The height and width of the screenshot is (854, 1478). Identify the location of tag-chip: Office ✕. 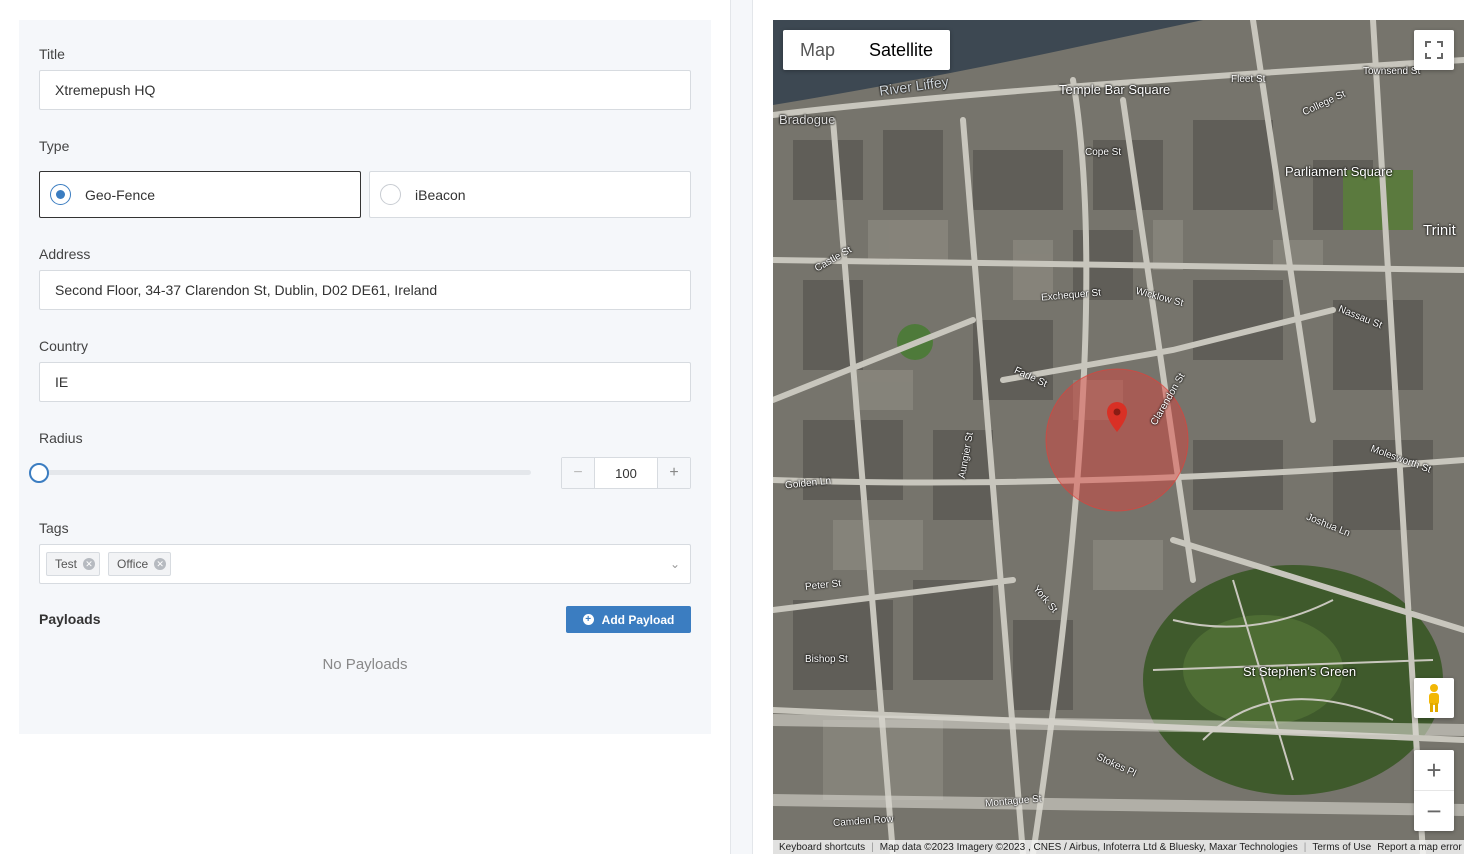
(140, 564).